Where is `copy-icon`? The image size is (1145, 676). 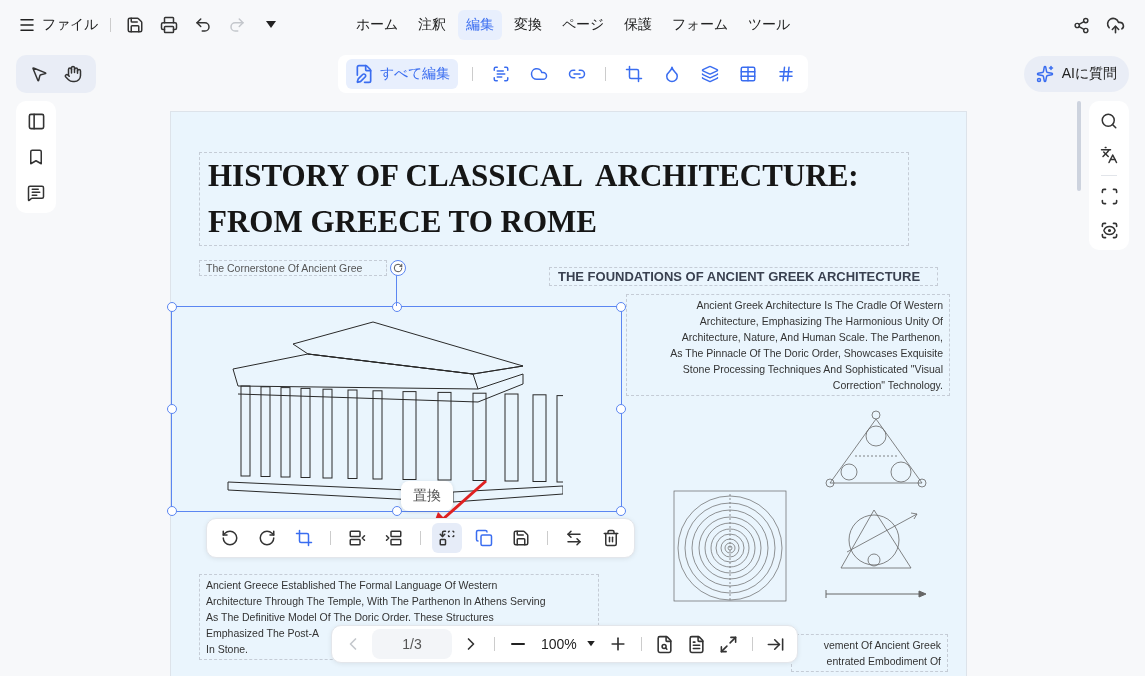
copy-icon is located at coordinates (484, 538).